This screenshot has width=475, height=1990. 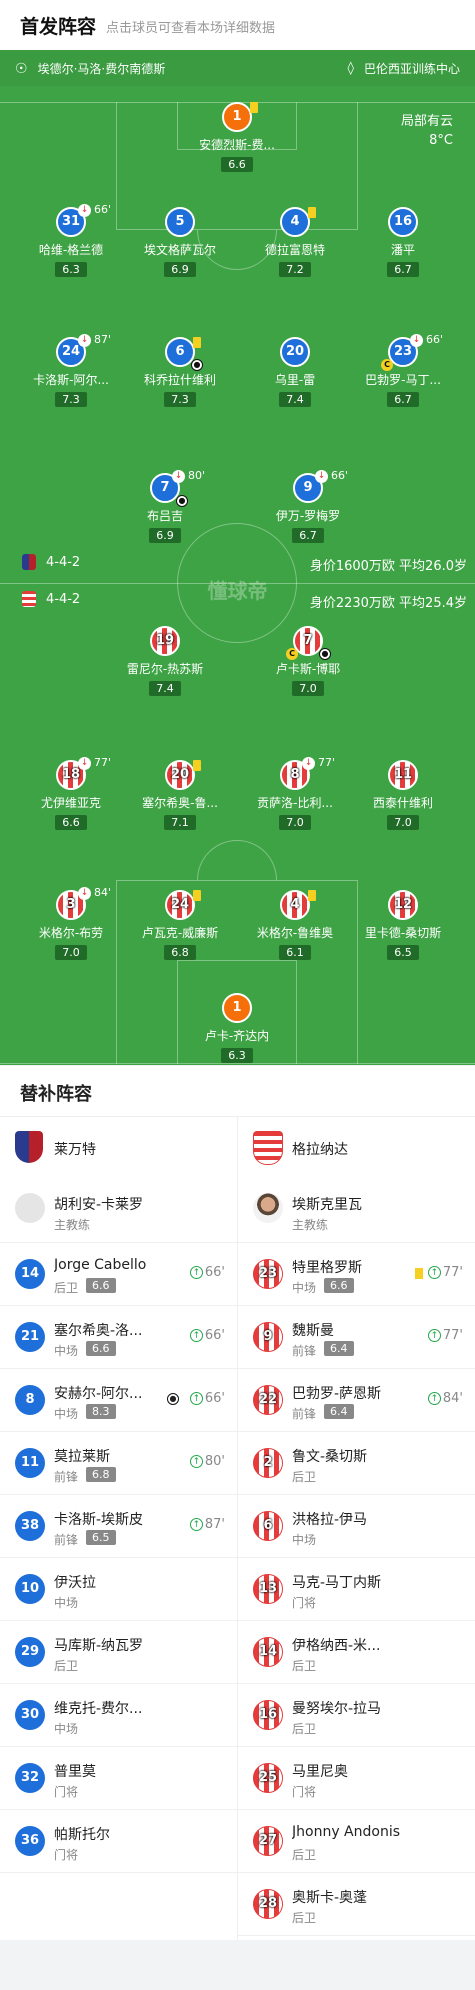 What do you see at coordinates (268, 1526) in the screenshot?
I see `sub-number: 6` at bounding box center [268, 1526].